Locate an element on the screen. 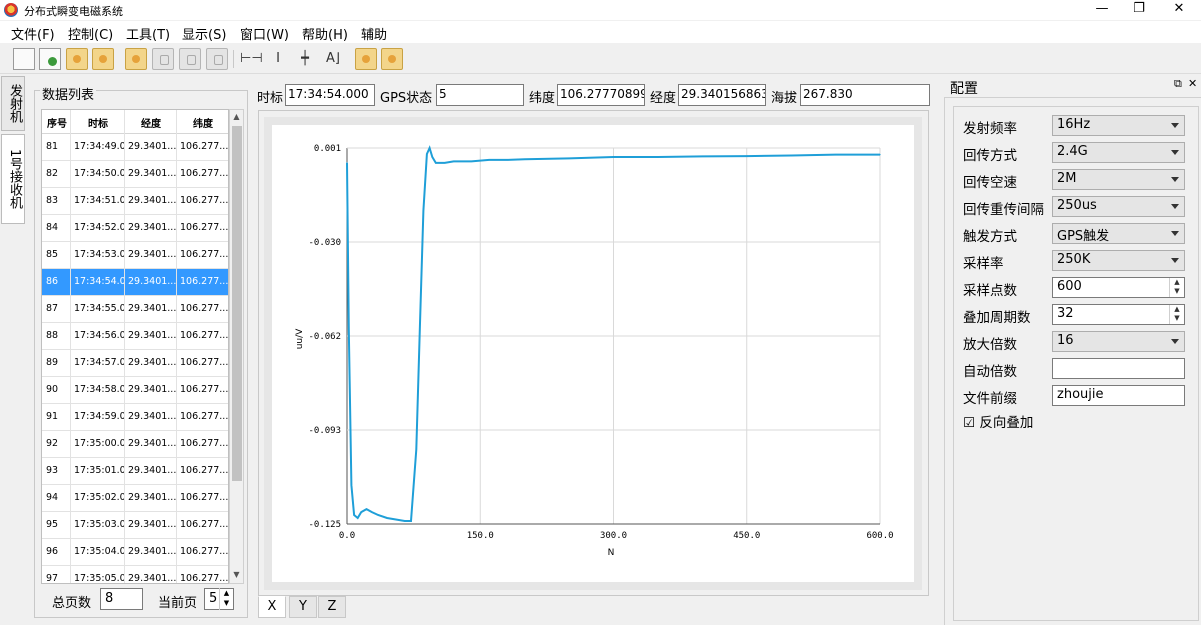  config-select: 2.4G is located at coordinates (1118, 152).